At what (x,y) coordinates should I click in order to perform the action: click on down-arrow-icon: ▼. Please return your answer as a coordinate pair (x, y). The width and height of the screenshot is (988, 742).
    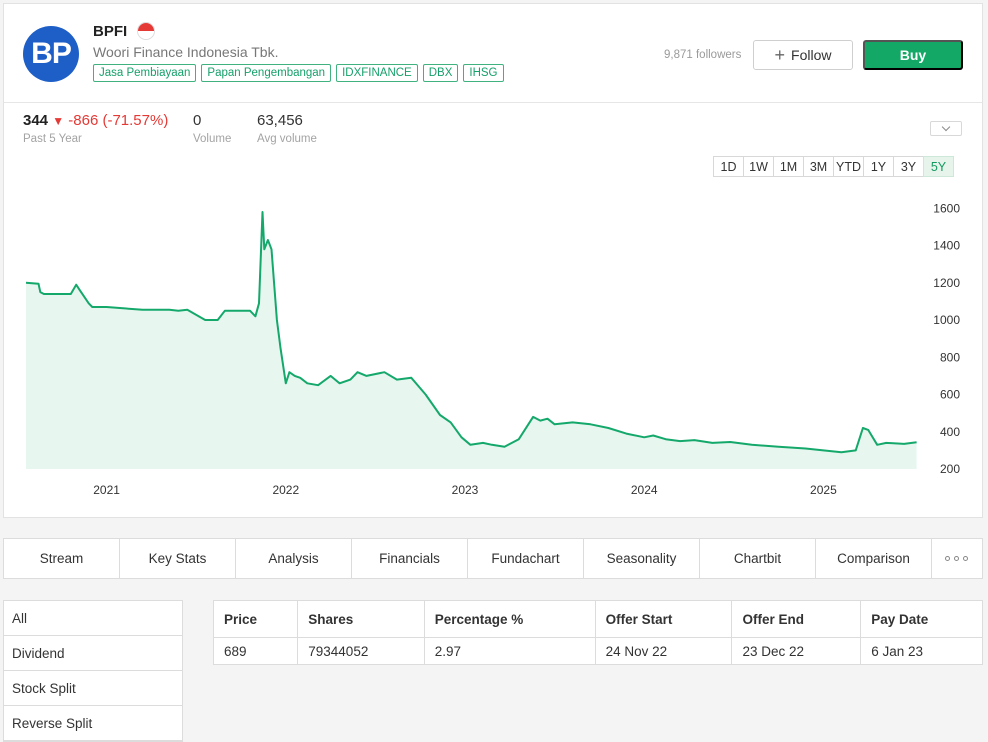
    Looking at the image, I should click on (58, 121).